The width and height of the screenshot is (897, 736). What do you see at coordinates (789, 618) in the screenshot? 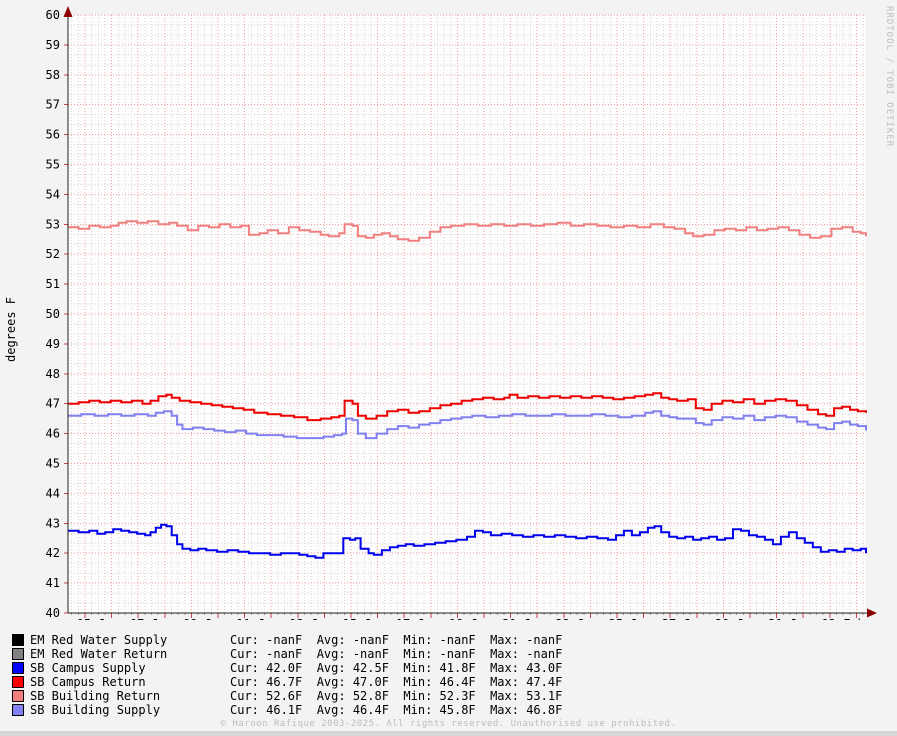
I see `x-tick-label: 31 Jan` at bounding box center [789, 618].